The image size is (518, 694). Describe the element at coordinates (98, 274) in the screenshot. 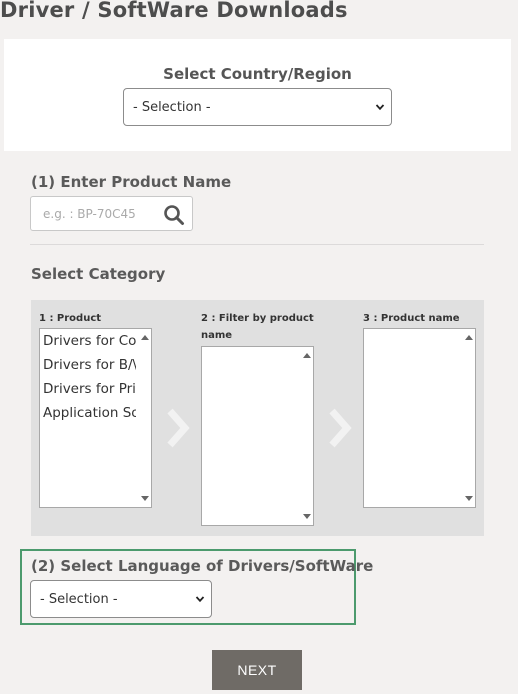

I see `select-category-label: Select Category` at that location.